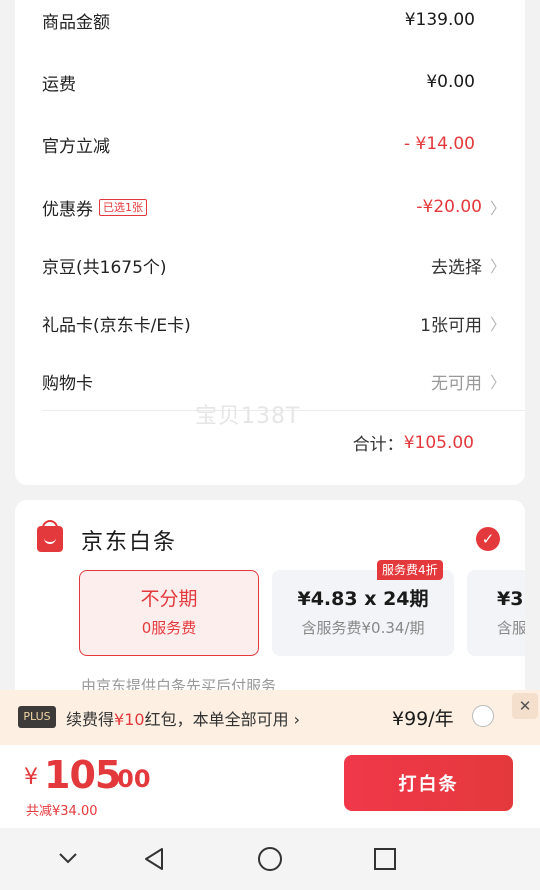 The height and width of the screenshot is (890, 540). Describe the element at coordinates (525, 706) in the screenshot. I see `close-icon: ✕` at that location.